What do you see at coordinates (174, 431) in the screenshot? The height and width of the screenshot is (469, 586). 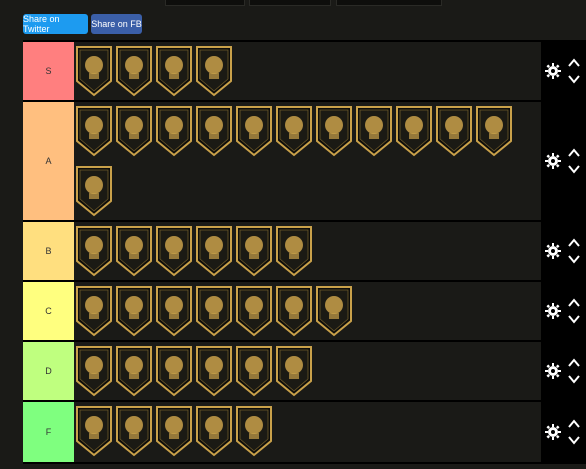 I see `shield-icon` at bounding box center [174, 431].